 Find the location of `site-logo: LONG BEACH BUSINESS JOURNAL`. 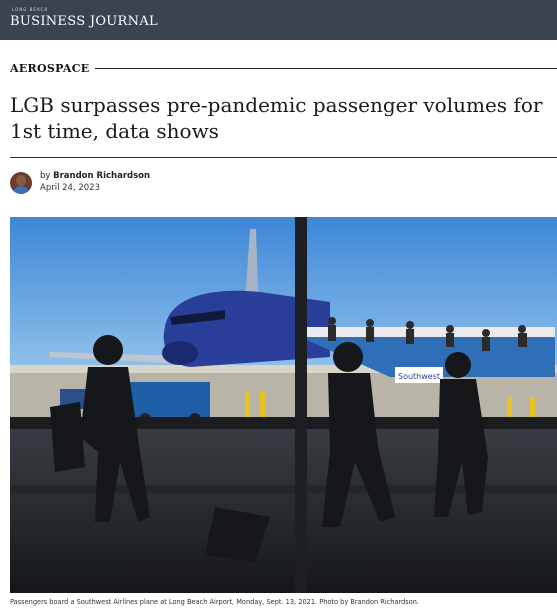

site-logo: LONG BEACH BUSINESS JOURNAL is located at coordinates (84, 18).